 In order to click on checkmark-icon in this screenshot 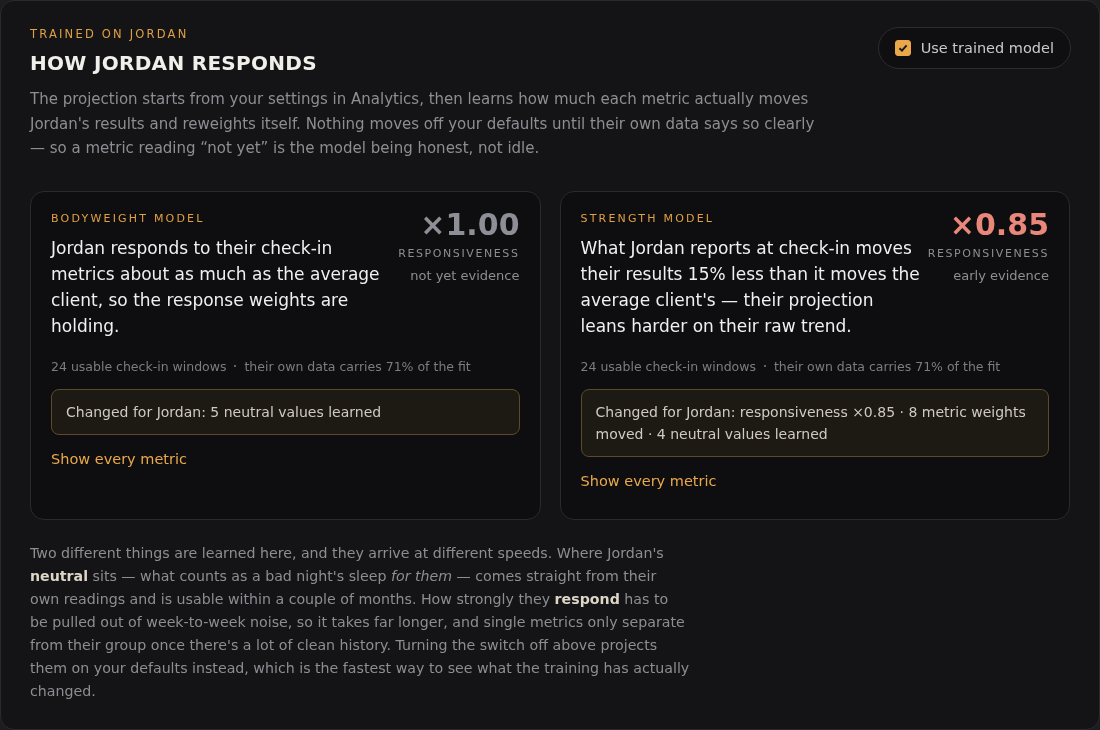, I will do `click(902, 48)`.